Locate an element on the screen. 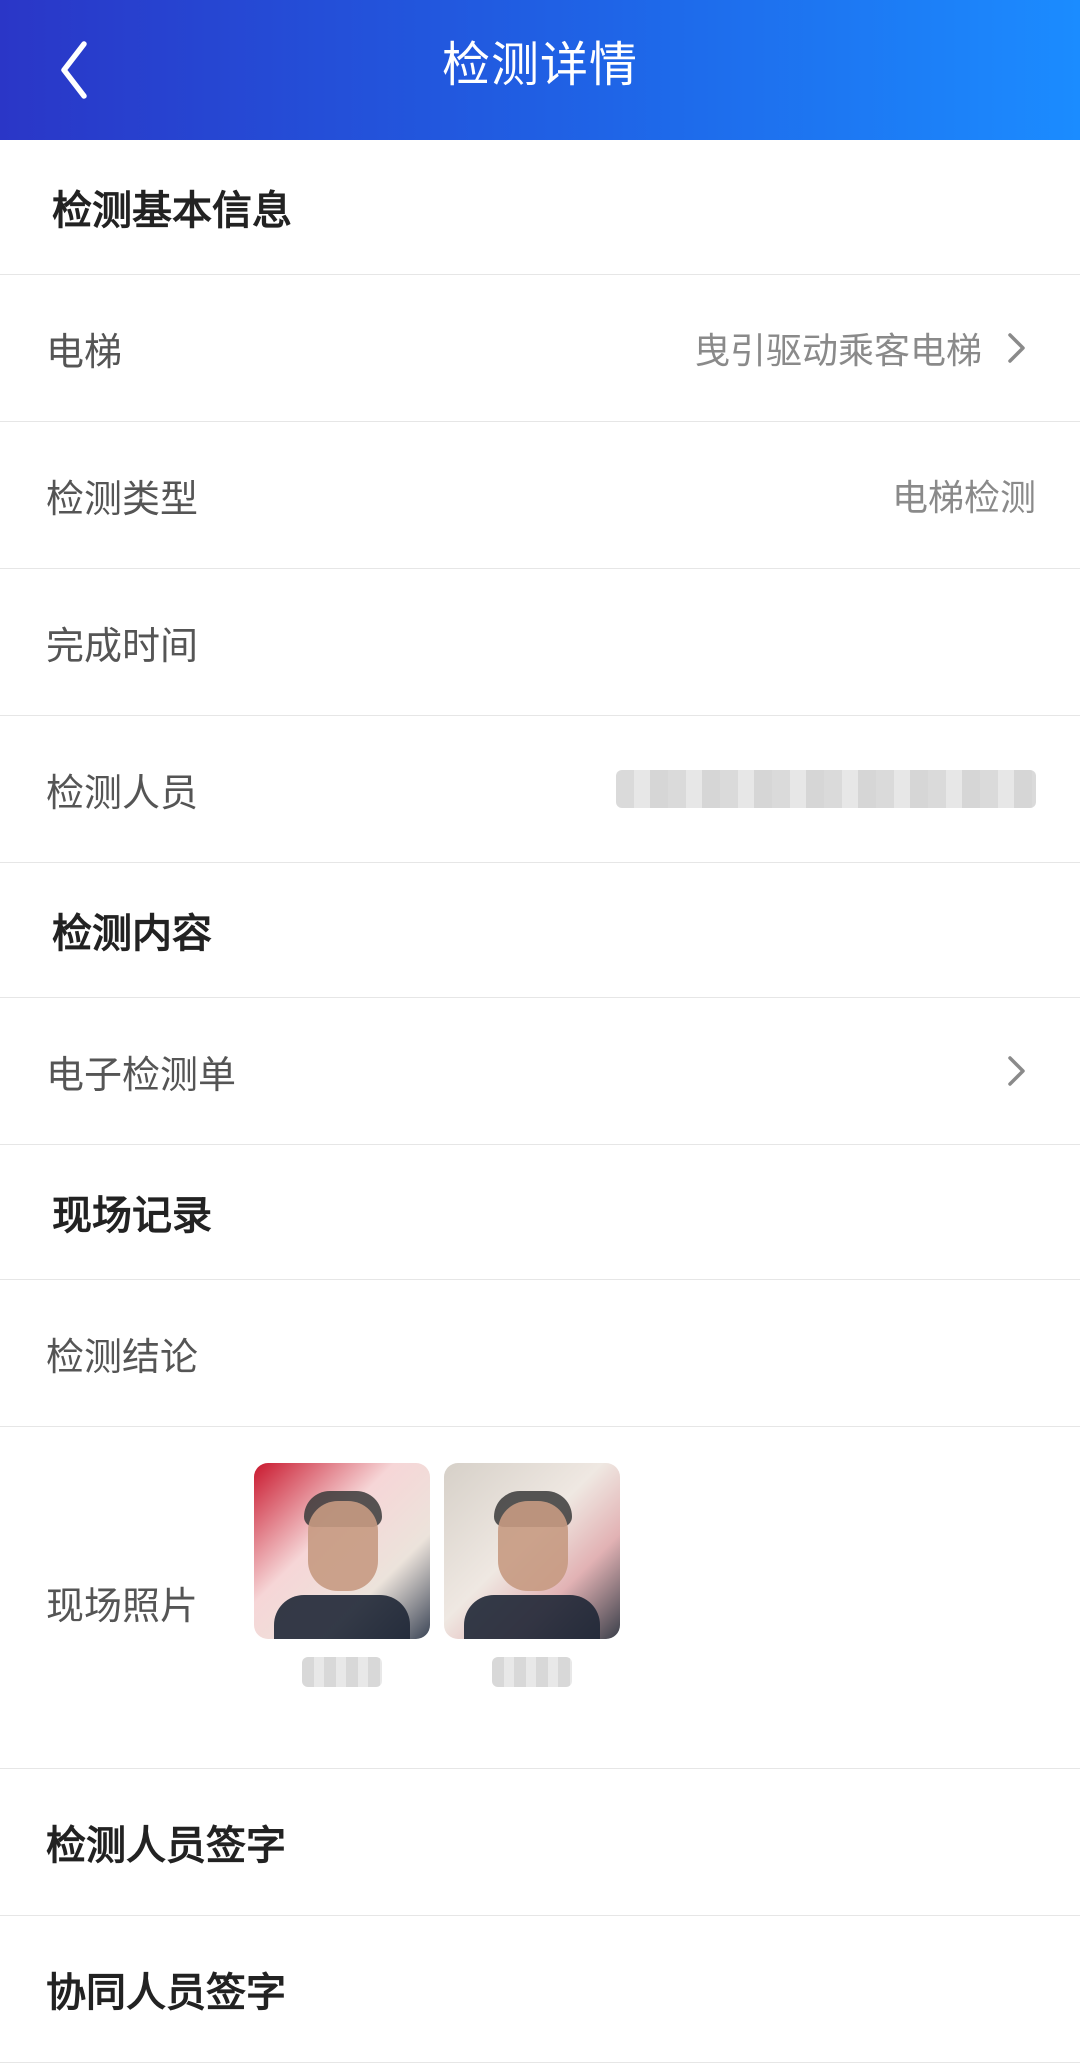 This screenshot has height=2063, width=1080. row-inspector: 检测人员 is located at coordinates (540, 789).